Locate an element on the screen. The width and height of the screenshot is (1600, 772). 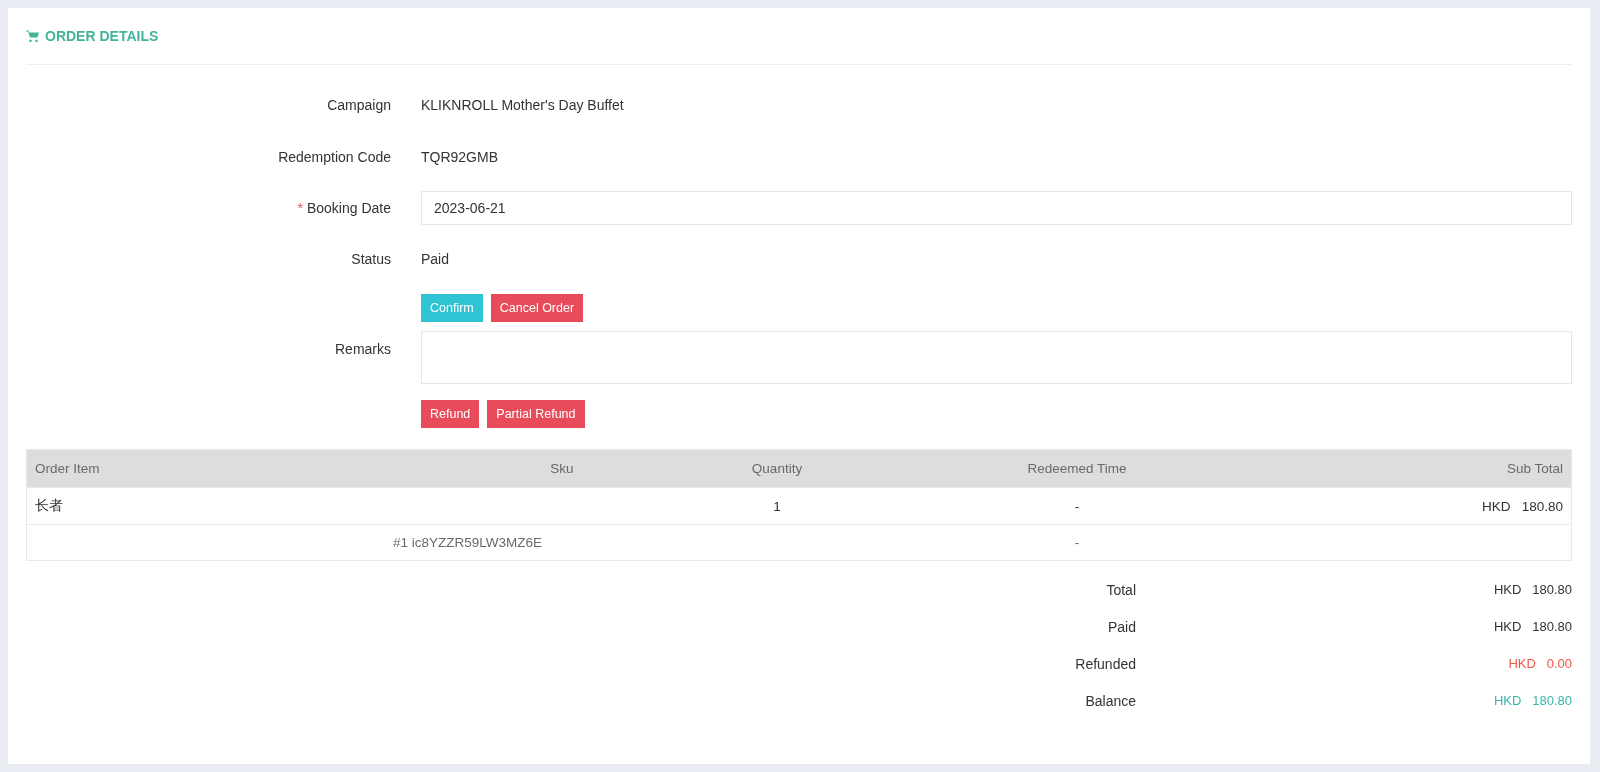
table-cell-text: 长者 is located at coordinates (49, 506).